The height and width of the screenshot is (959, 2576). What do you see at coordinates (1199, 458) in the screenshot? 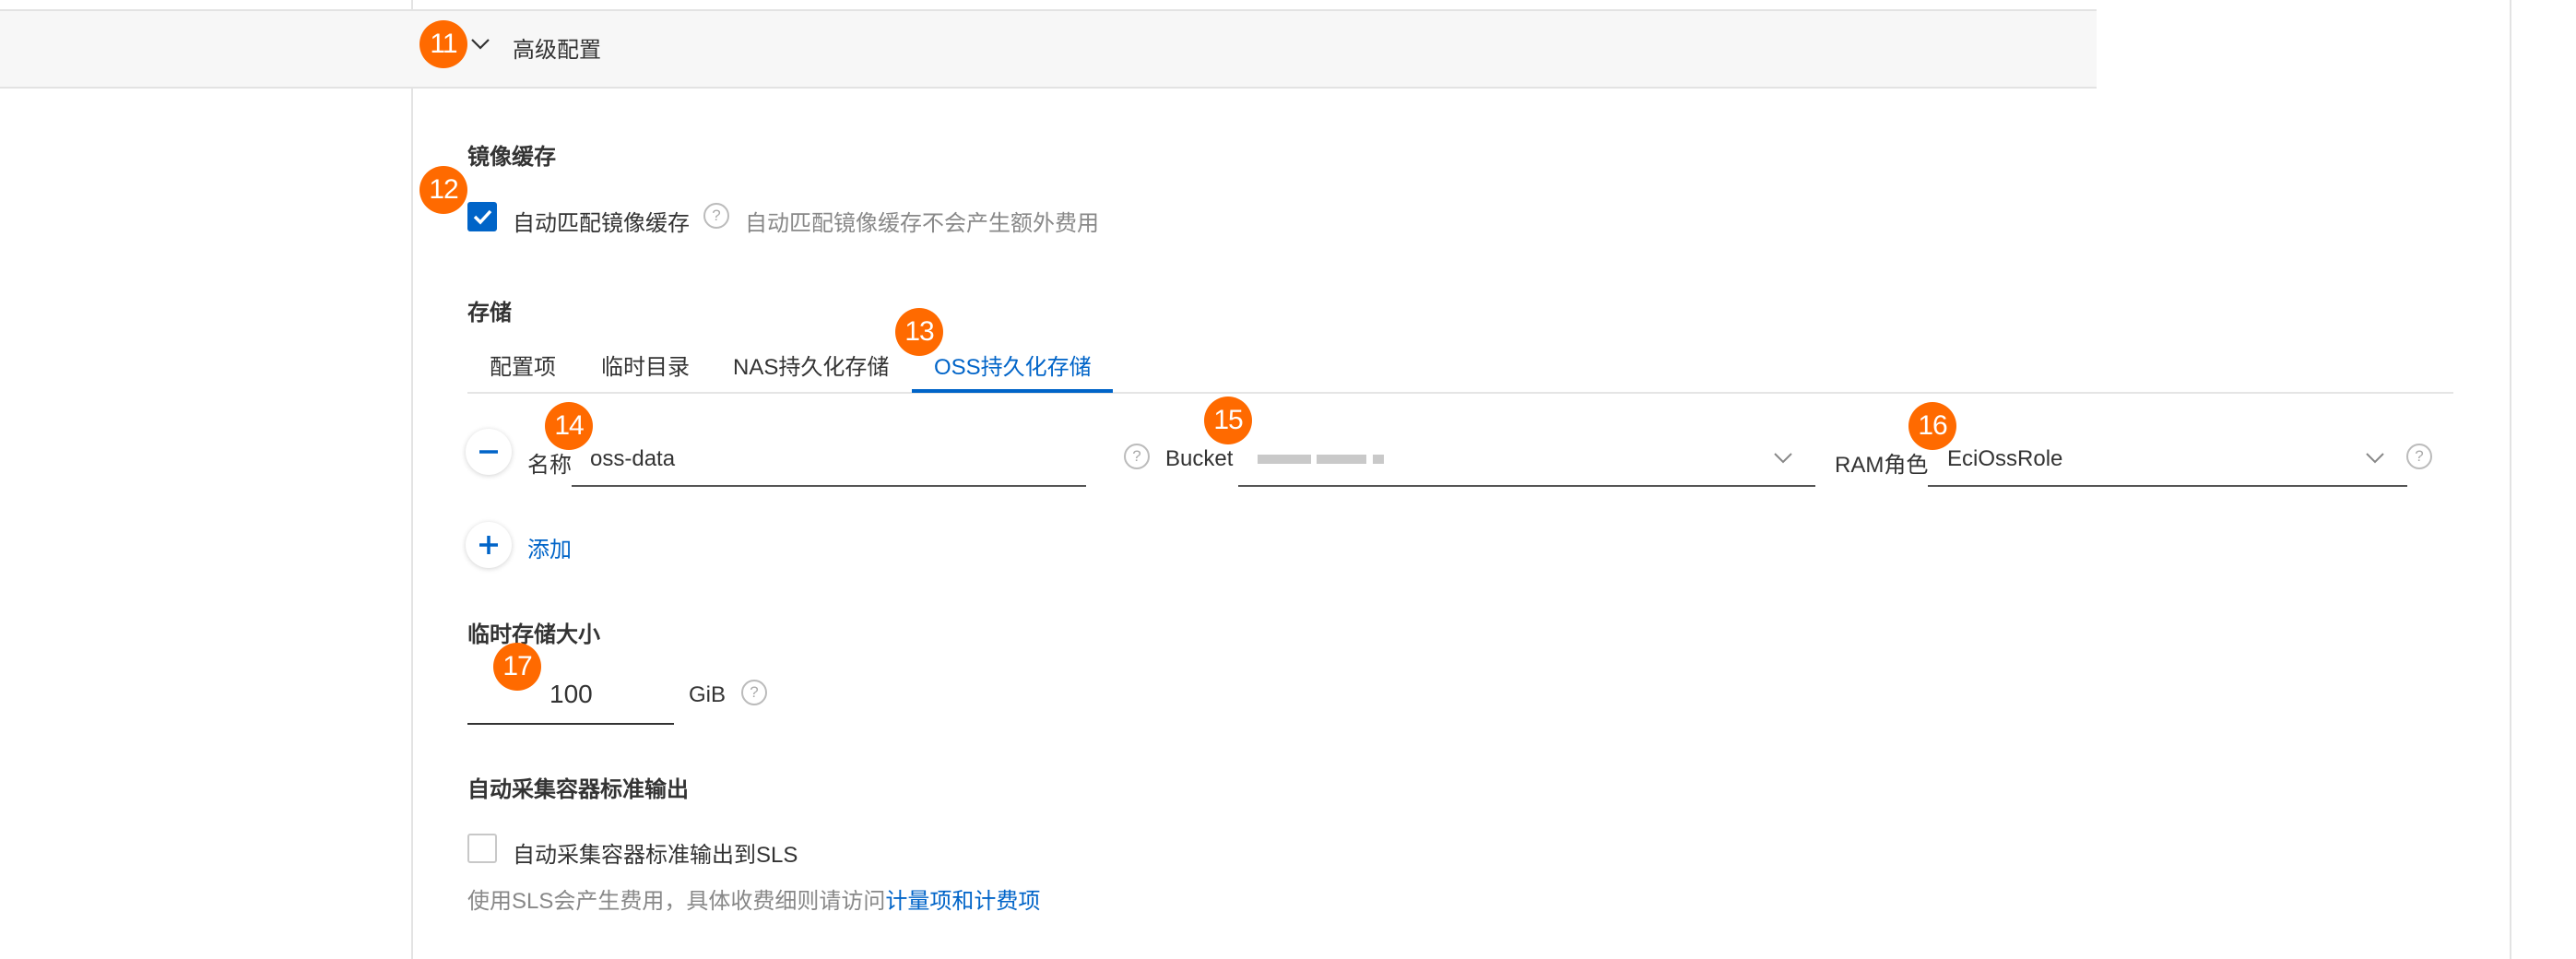
I see `bucket-label: Bucket` at bounding box center [1199, 458].